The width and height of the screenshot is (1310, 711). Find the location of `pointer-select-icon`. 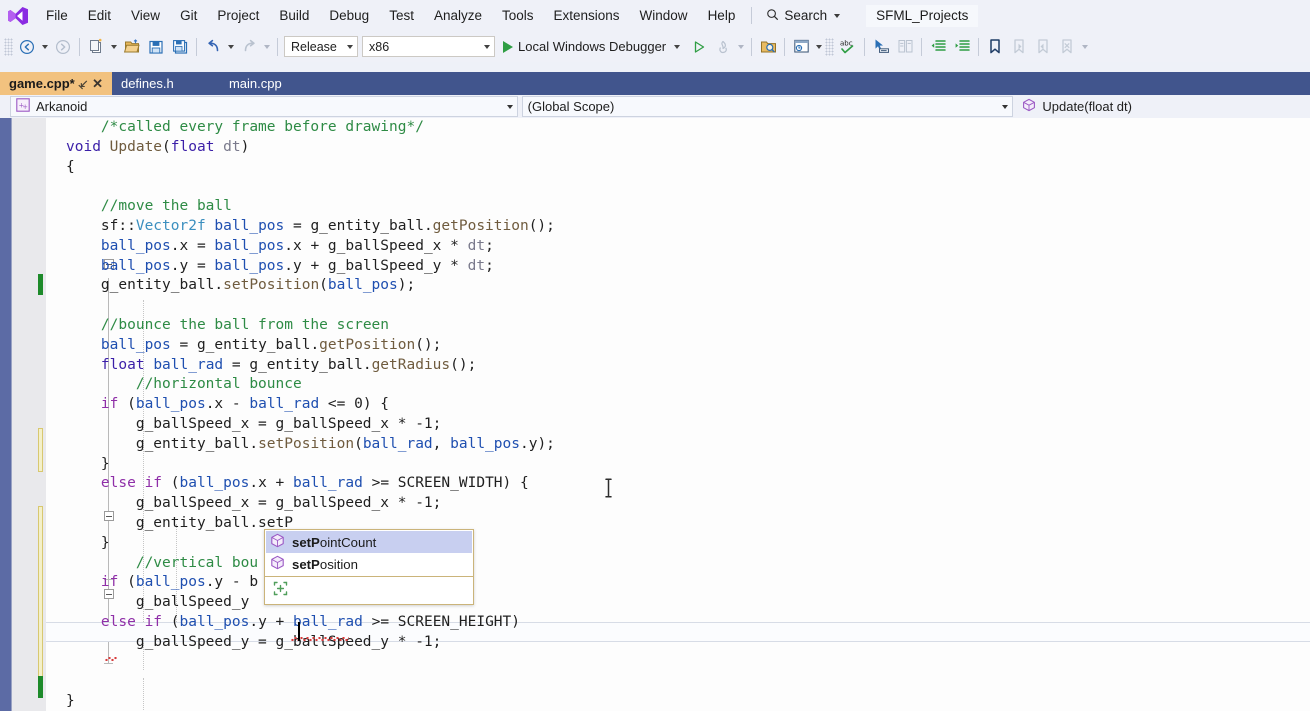

pointer-select-icon is located at coordinates (881, 47).